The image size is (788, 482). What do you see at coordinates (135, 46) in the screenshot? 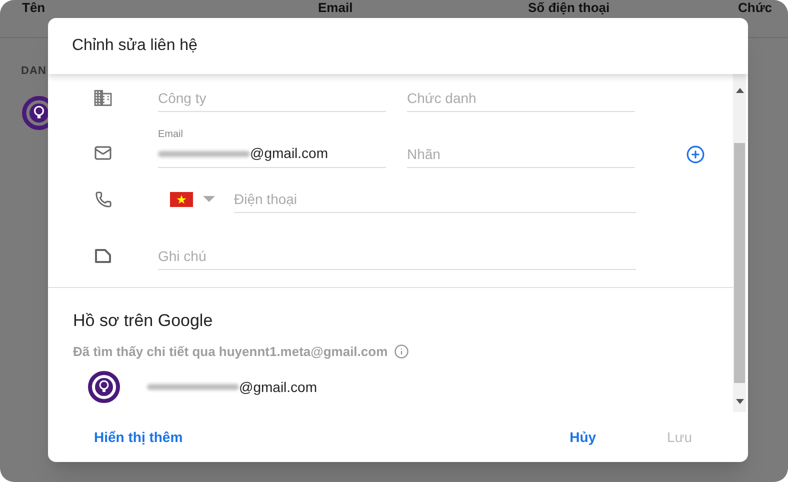
I see `dialog-title: Chỉnh sửa liên hệ` at bounding box center [135, 46].